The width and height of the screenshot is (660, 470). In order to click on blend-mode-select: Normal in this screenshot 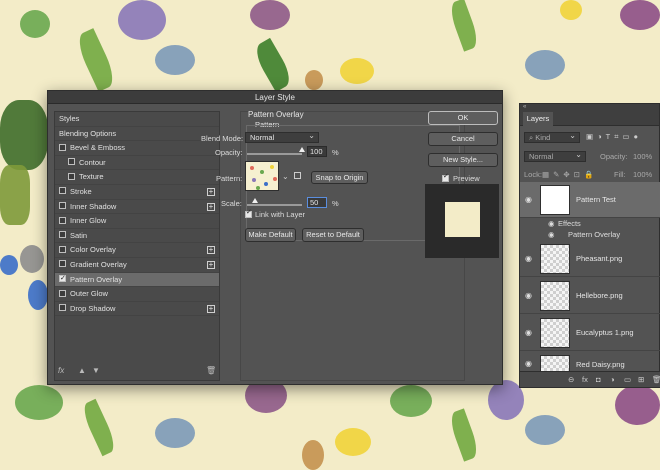, I will do `click(282, 137)`.